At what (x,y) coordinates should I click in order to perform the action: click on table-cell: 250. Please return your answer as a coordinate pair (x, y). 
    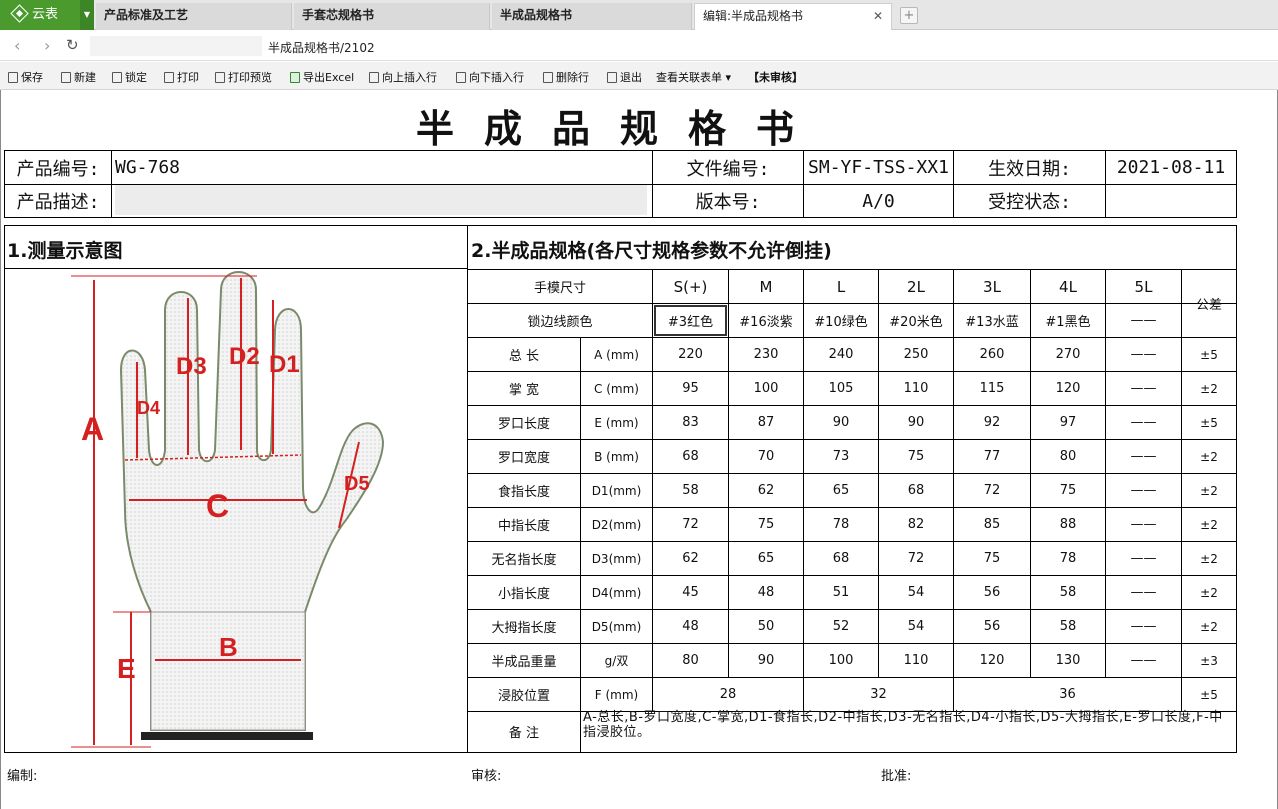
    Looking at the image, I should click on (916, 354).